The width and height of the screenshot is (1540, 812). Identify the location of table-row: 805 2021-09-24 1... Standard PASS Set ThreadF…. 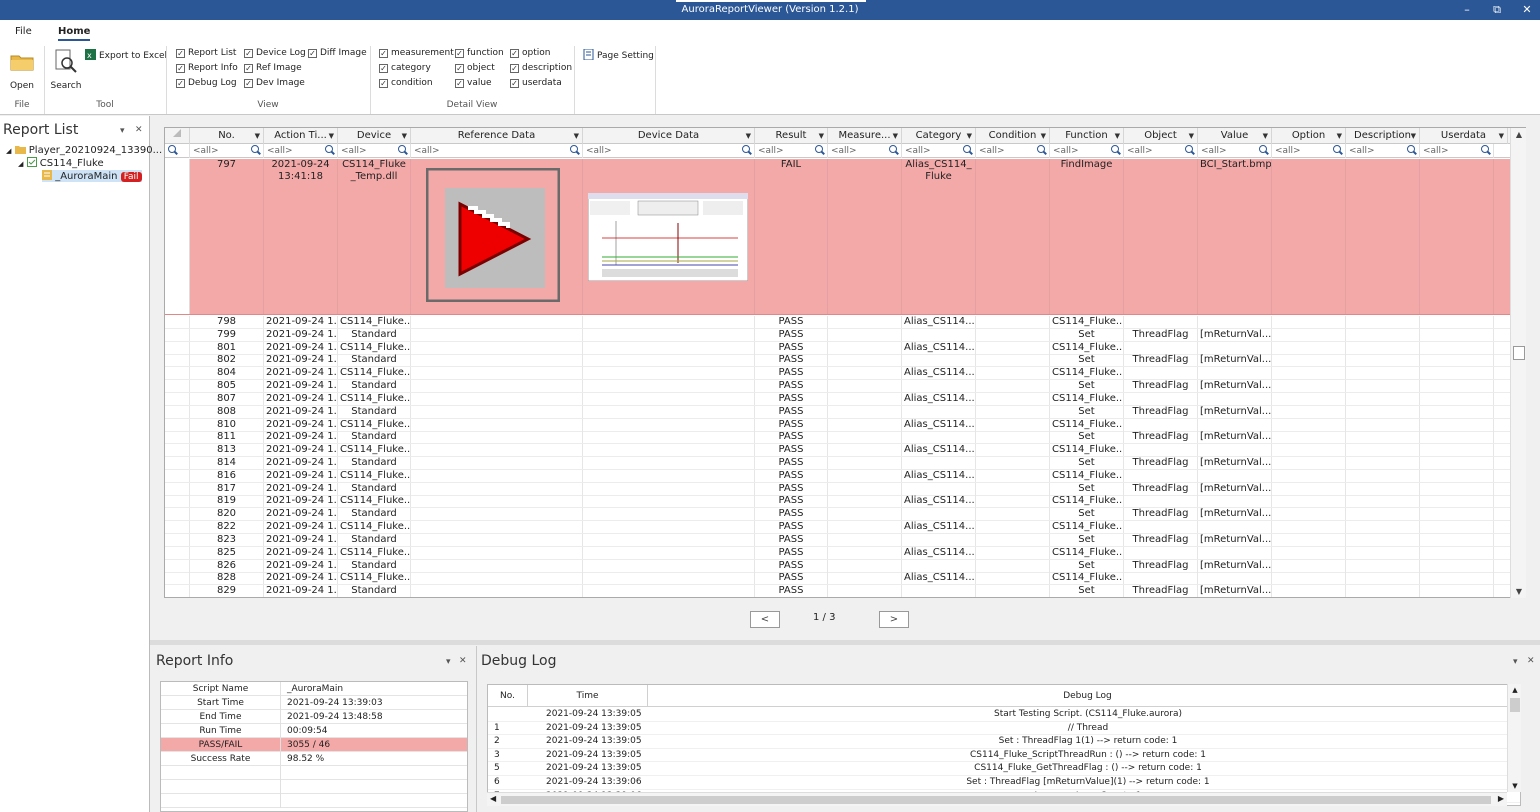
(840, 387).